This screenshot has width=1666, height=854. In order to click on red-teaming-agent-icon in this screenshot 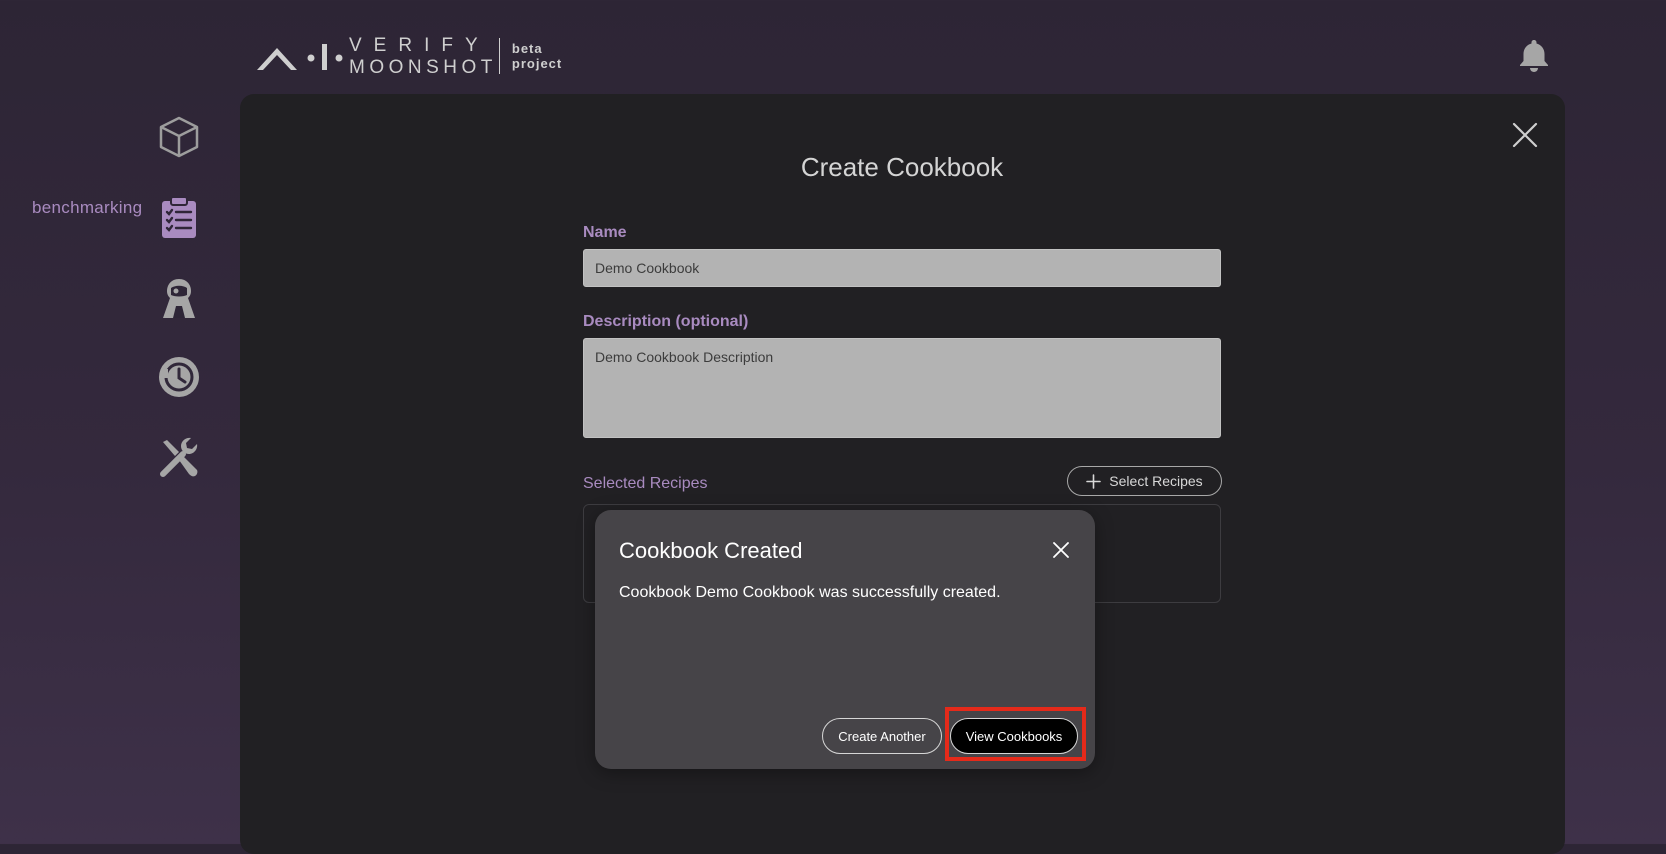, I will do `click(179, 298)`.